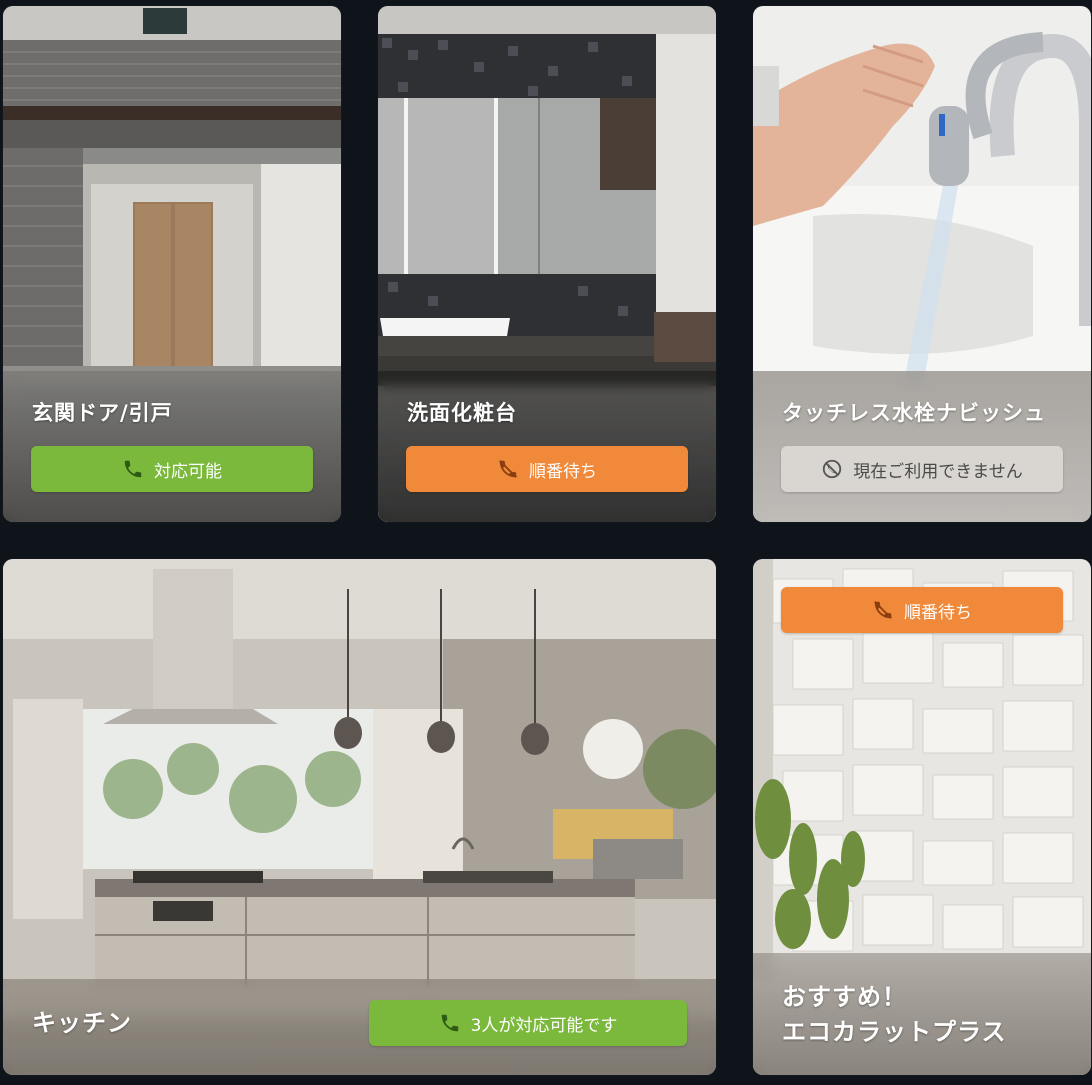  What do you see at coordinates (922, 264) in the screenshot?
I see `product-card-touchless-faucet: タッチレス水栓ナビッシュ 現在ご利用できません` at bounding box center [922, 264].